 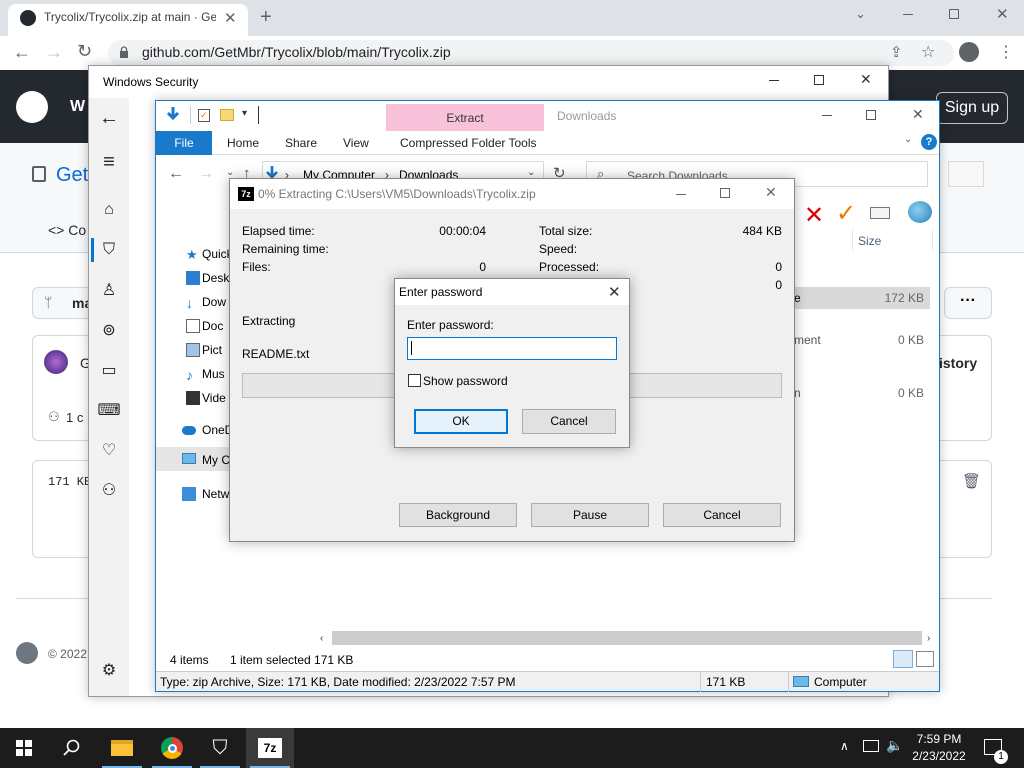 I want to click on winsec-close-icon: ✕, so click(x=866, y=79).